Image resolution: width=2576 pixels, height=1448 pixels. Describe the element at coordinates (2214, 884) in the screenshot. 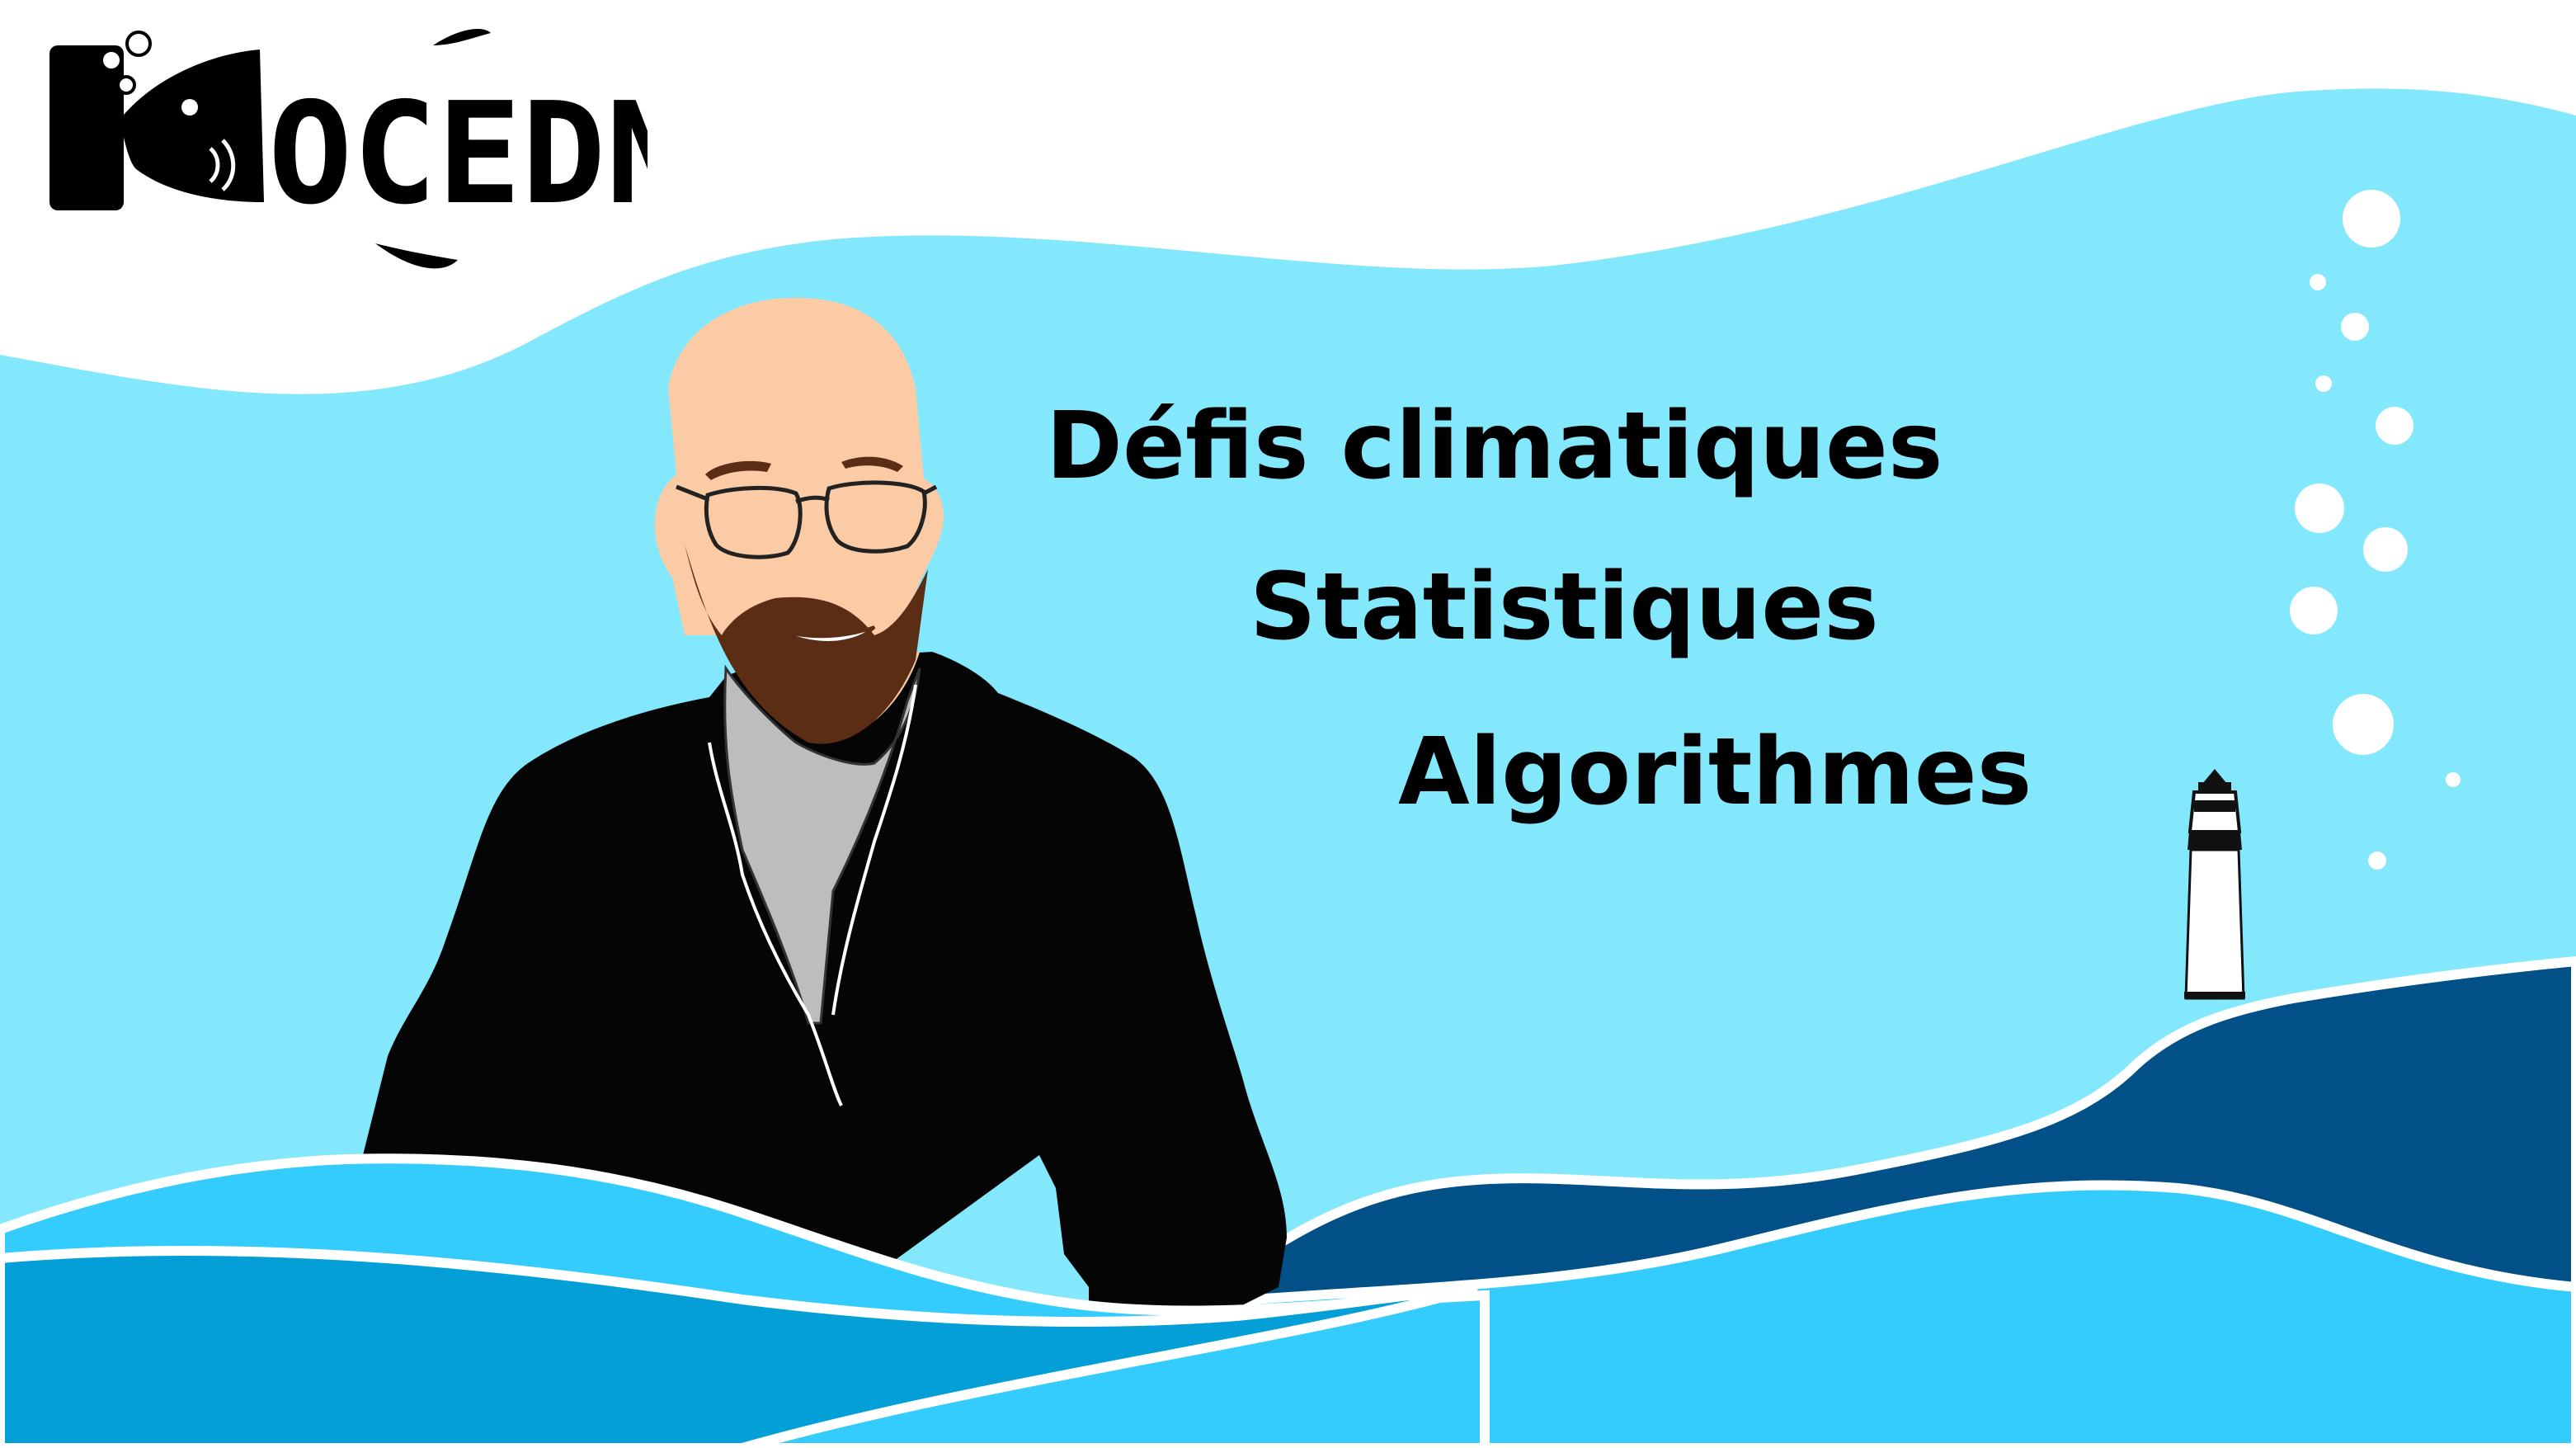

I see `lighthouse-icon` at that location.